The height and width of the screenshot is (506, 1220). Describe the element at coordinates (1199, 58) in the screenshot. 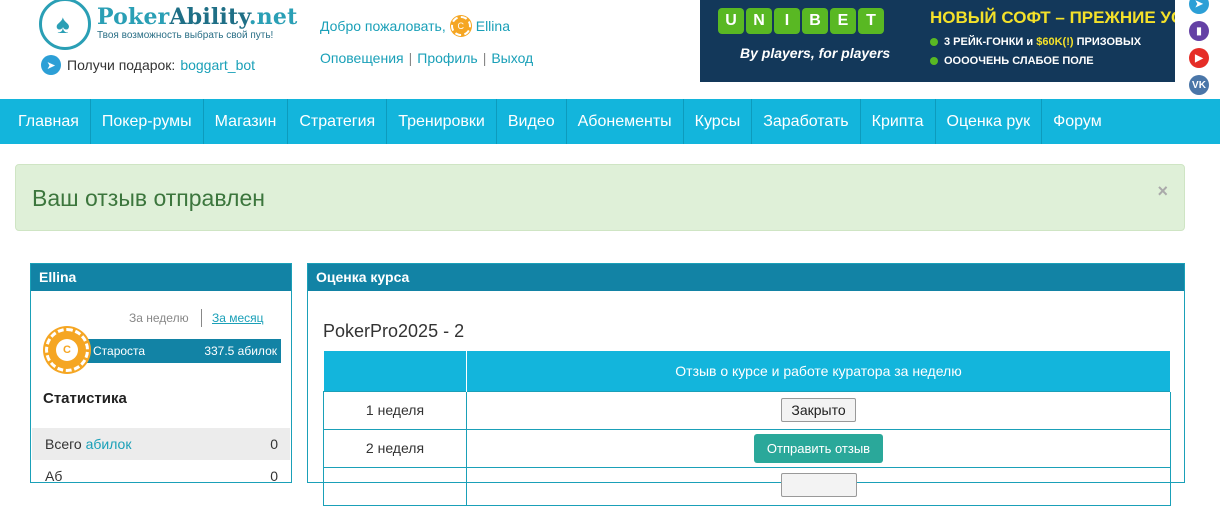

I see `youtube-icon: ▶` at that location.